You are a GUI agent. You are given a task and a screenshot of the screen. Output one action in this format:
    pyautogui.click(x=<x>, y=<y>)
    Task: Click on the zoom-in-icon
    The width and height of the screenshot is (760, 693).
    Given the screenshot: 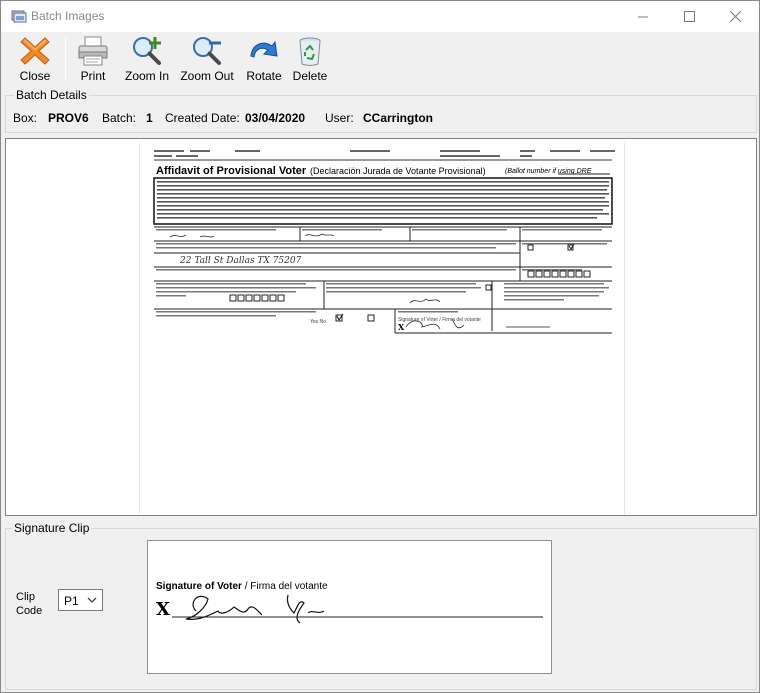 What is the action you would take?
    pyautogui.click(x=147, y=51)
    